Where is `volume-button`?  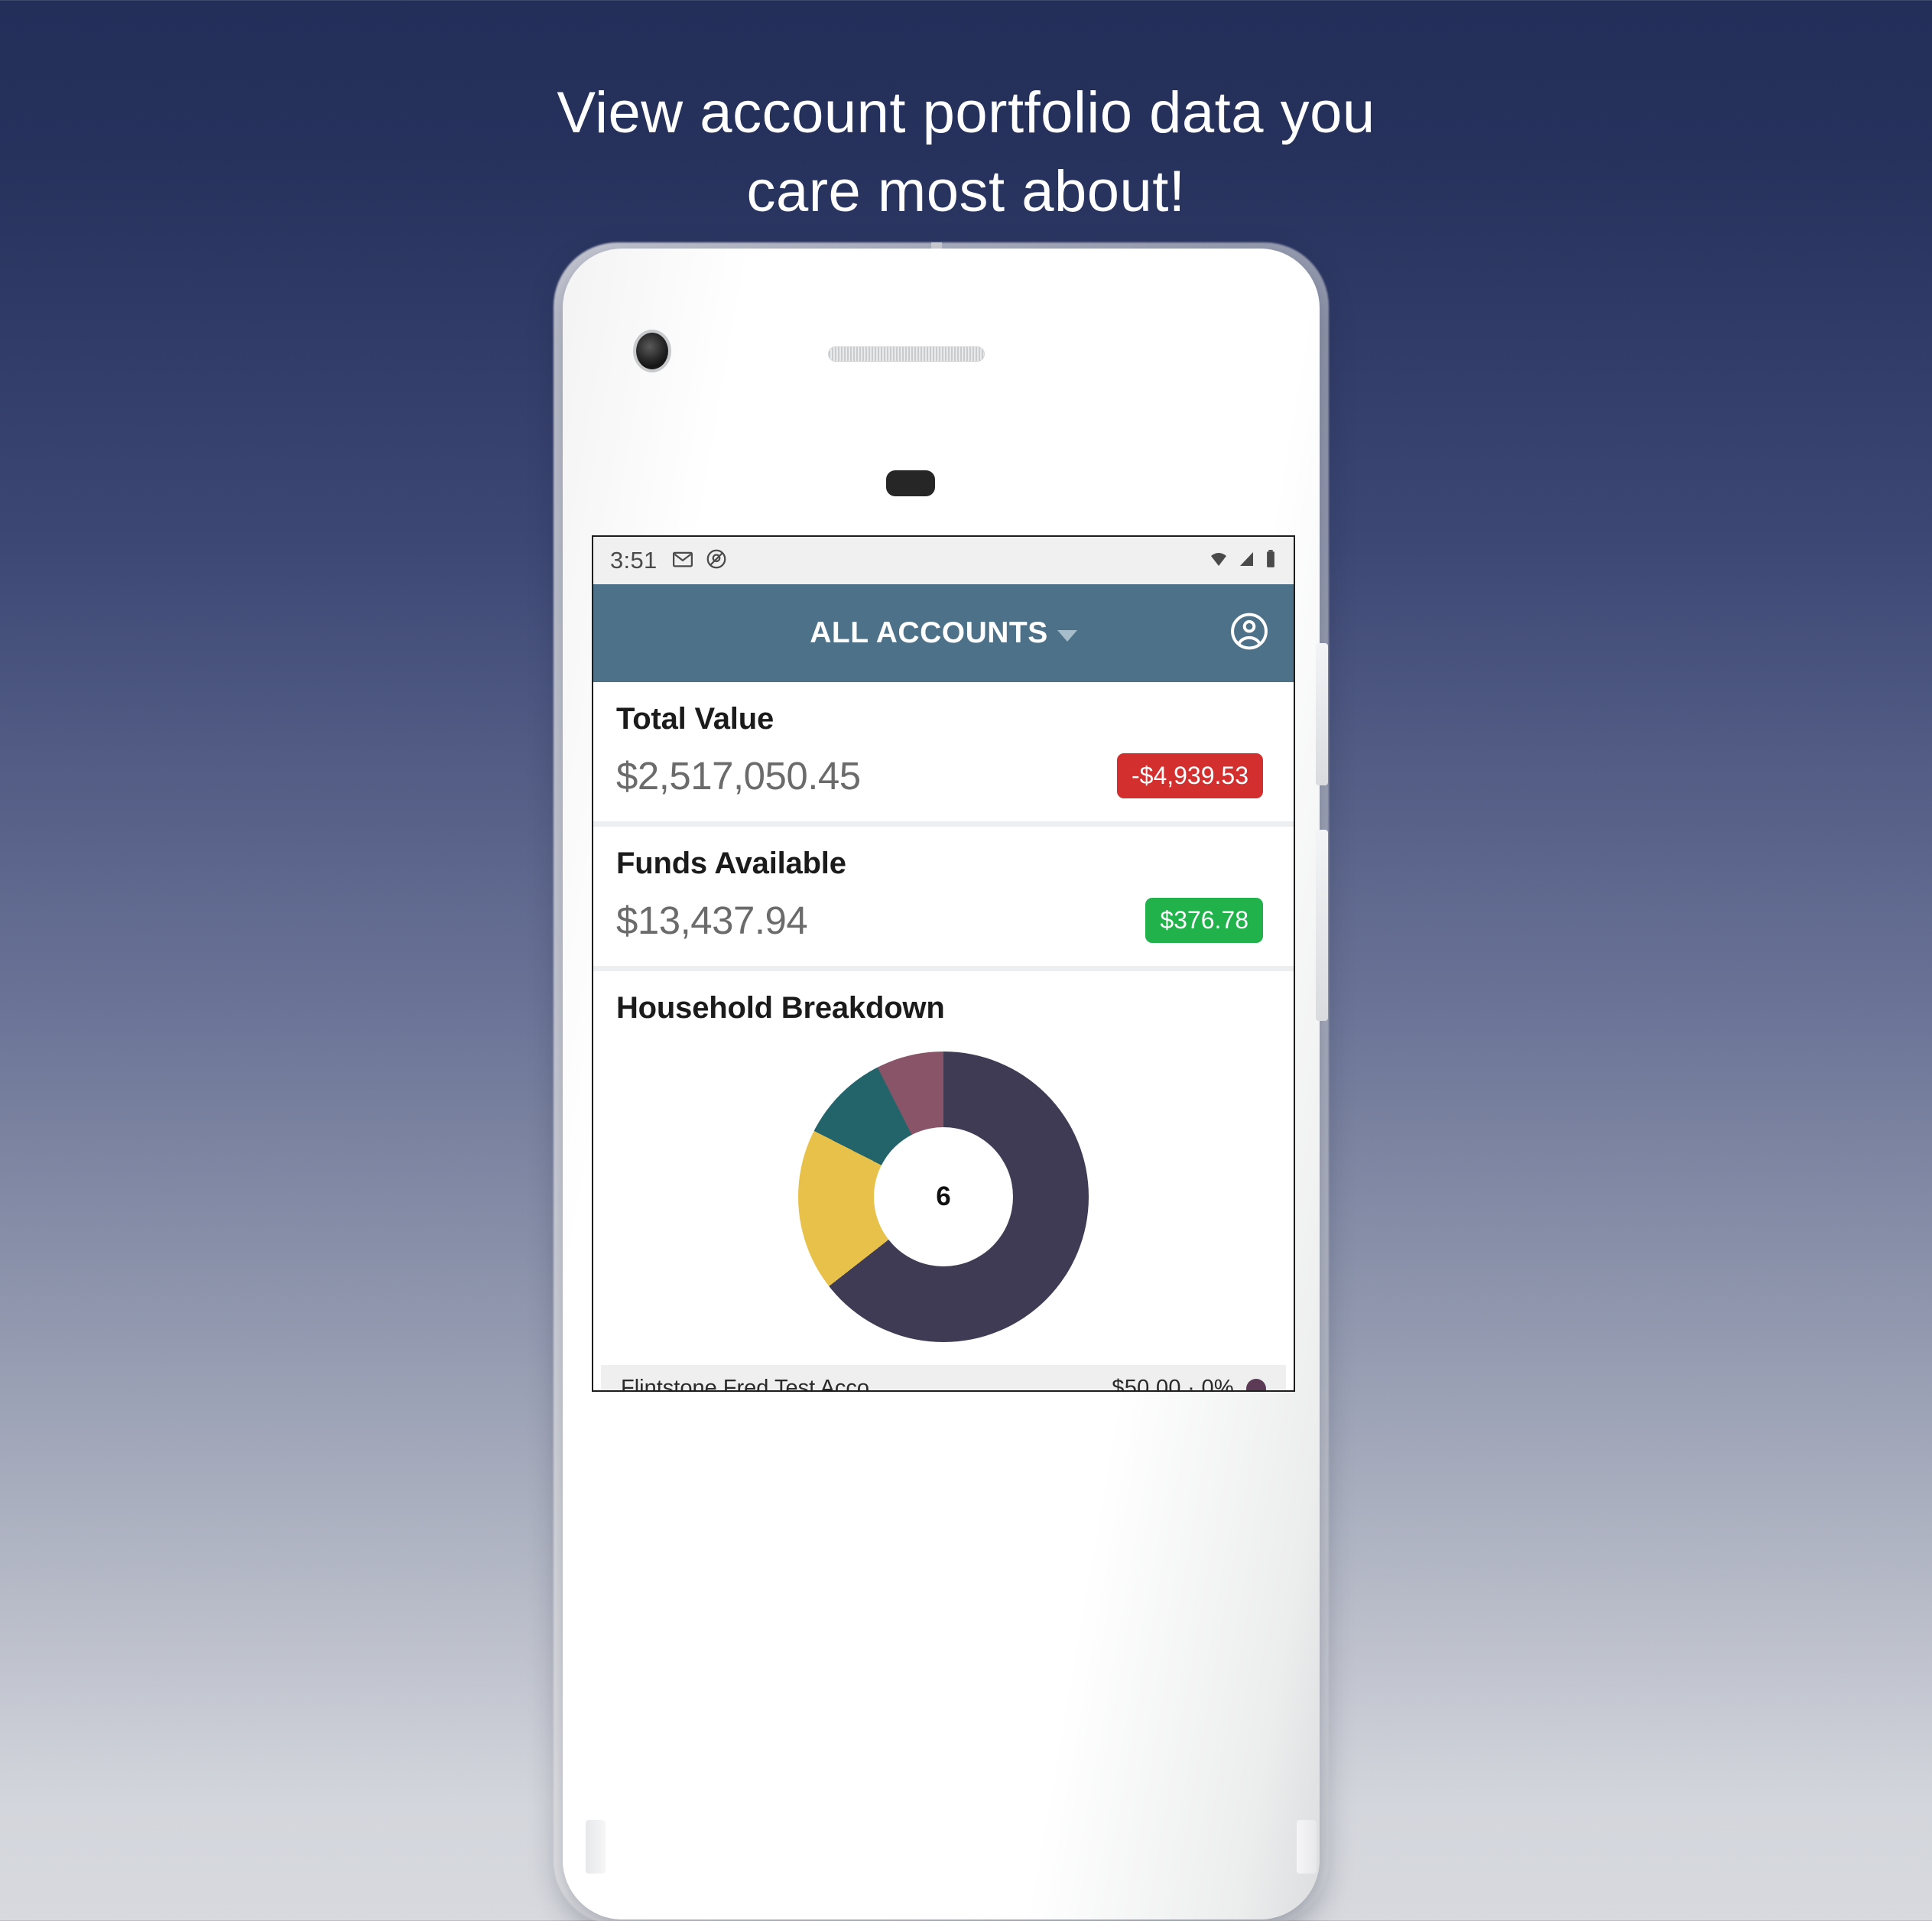
volume-button is located at coordinates (1322, 925).